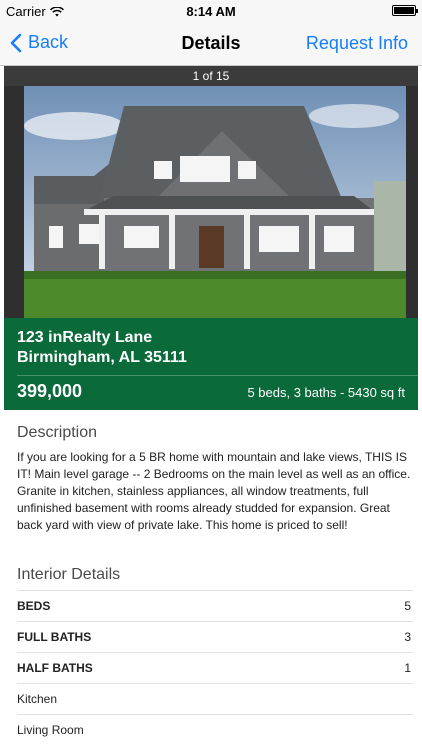 Image resolution: width=422 pixels, height=750 pixels. What do you see at coordinates (215, 698) in the screenshot?
I see `detail-row-kitchen: Kitchen` at bounding box center [215, 698].